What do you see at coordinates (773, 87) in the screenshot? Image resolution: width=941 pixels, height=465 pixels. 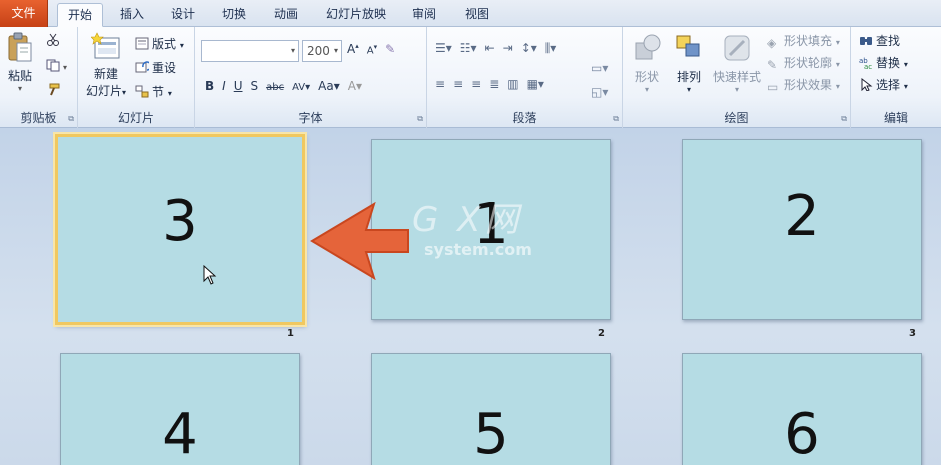 I see `shape-effects-icon: ▭` at bounding box center [773, 87].